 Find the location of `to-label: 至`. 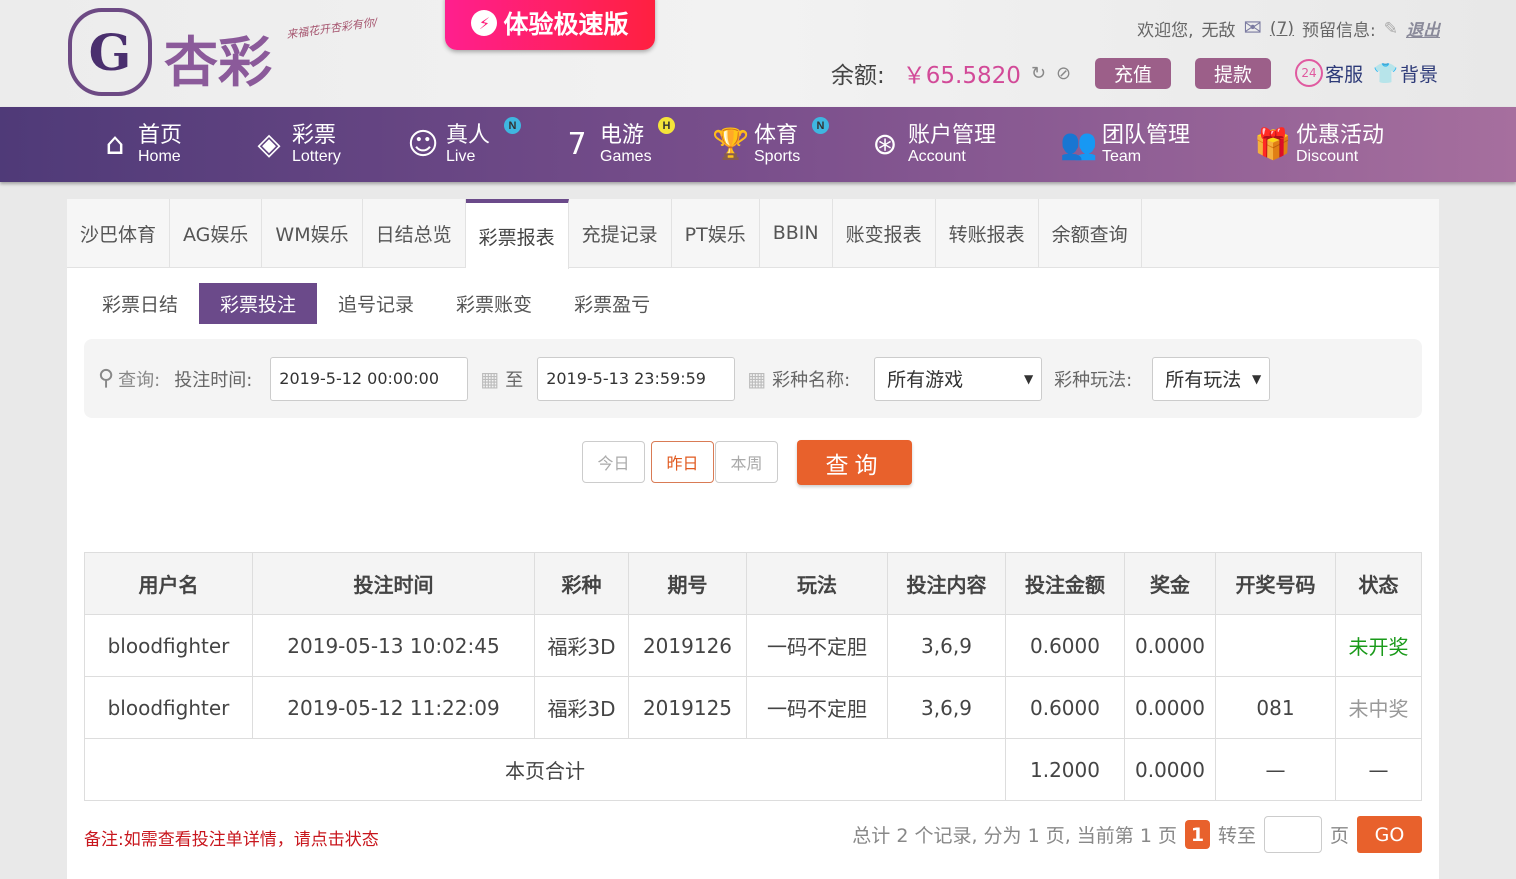

to-label: 至 is located at coordinates (514, 380).